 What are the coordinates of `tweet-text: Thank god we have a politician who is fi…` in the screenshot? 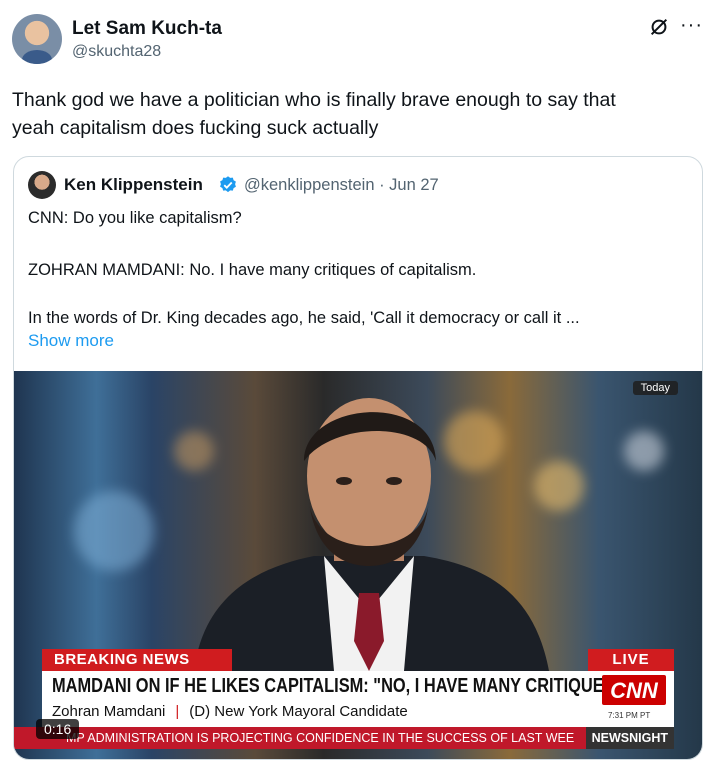 It's located at (314, 114).